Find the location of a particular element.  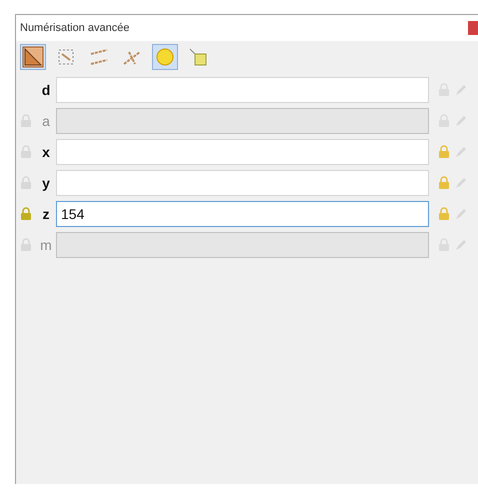

window-title: Numérisation avancée is located at coordinates (75, 28).